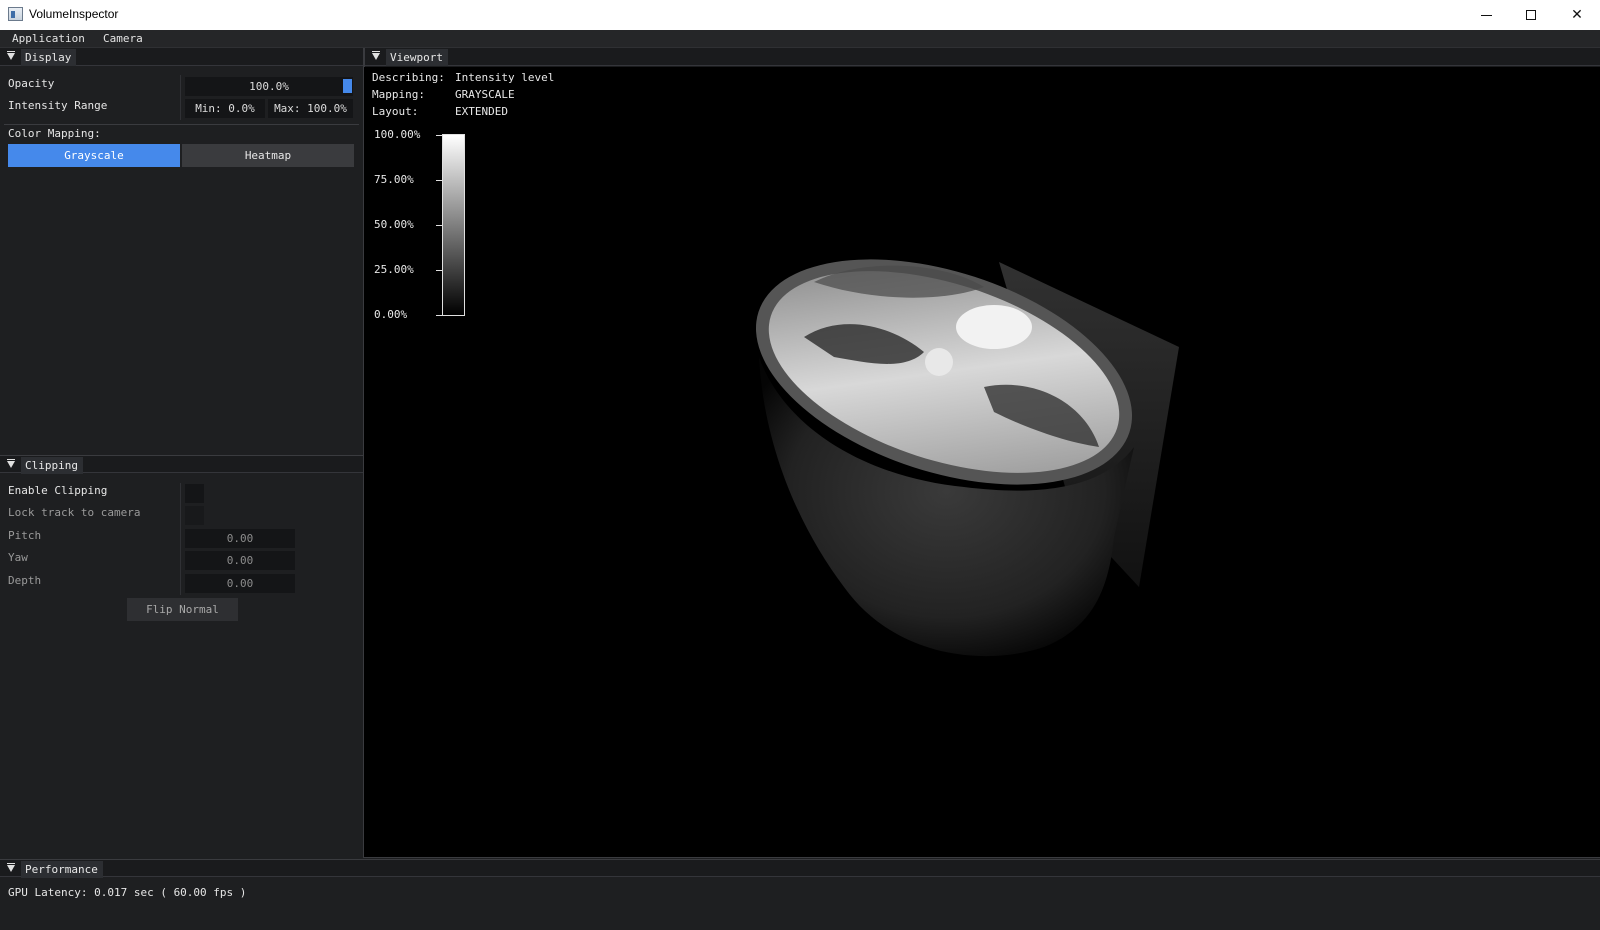 This screenshot has width=1600, height=930. What do you see at coordinates (347, 86) in the screenshot?
I see `opacity-slider-handle` at bounding box center [347, 86].